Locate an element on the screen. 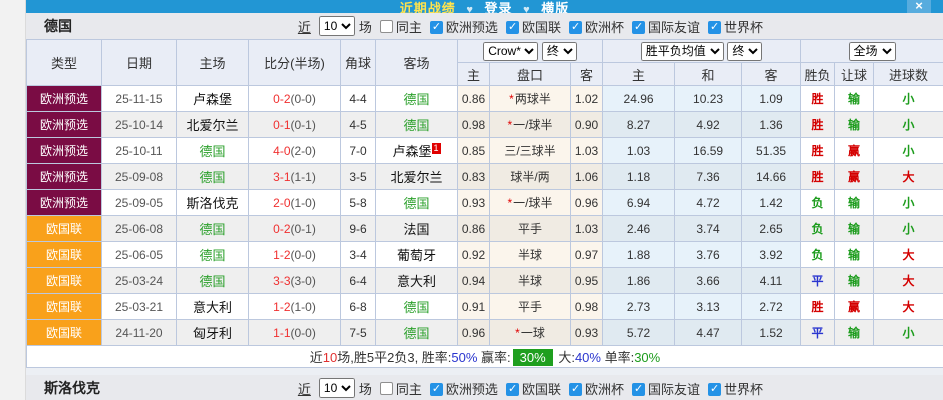 The height and width of the screenshot is (400, 943). summary-text: 近10场,胜5平2负3, 胜率:50% 赢率: 30% 大:40% 单率:30% is located at coordinates (484, 356).